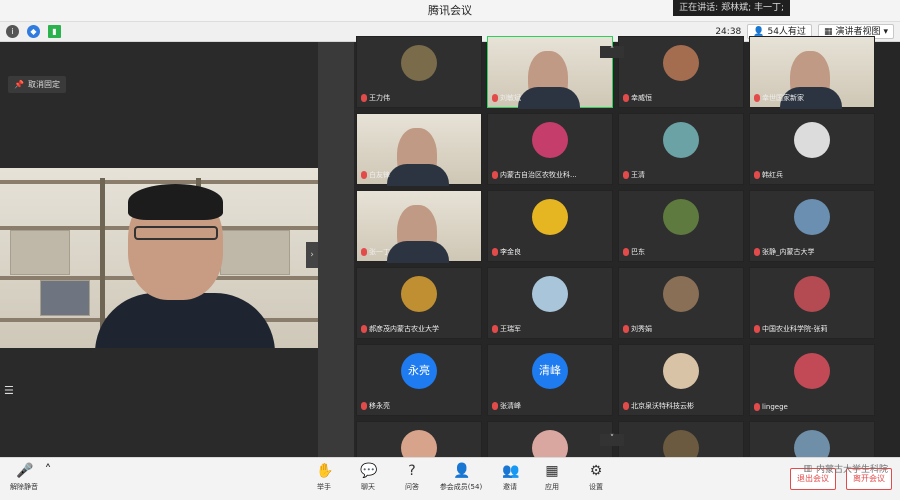 The width and height of the screenshot is (900, 500). Describe the element at coordinates (65, 298) in the screenshot. I see `monitor` at that location.